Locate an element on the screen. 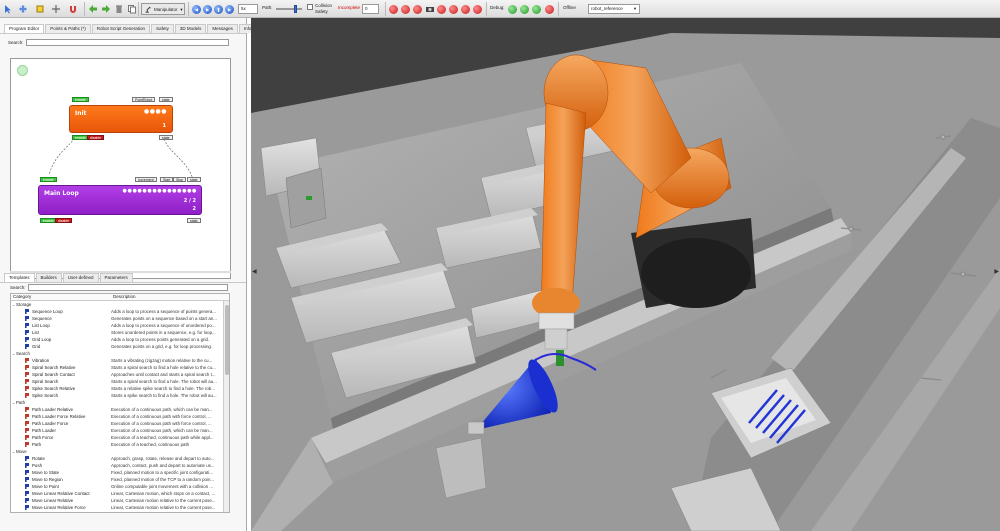 The width and height of the screenshot is (1000, 531). redo-icon is located at coordinates (106, 9).